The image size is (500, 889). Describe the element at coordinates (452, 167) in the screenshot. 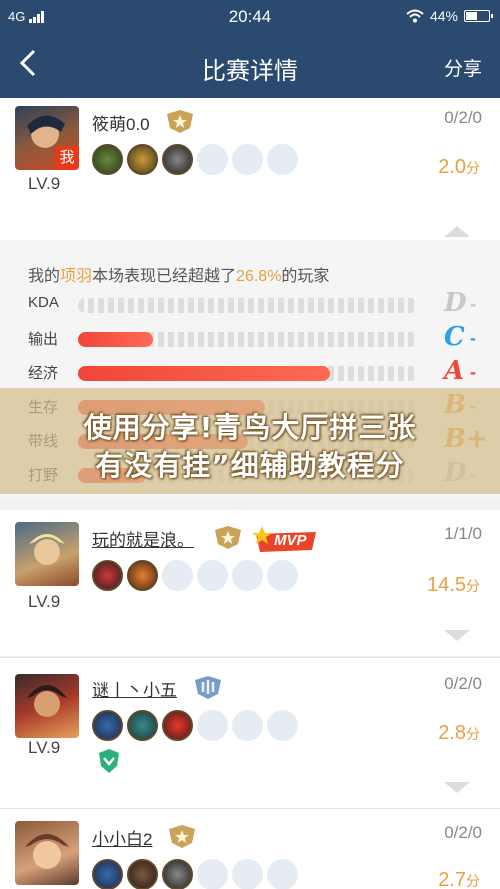

I see `score-value: 2.0` at that location.